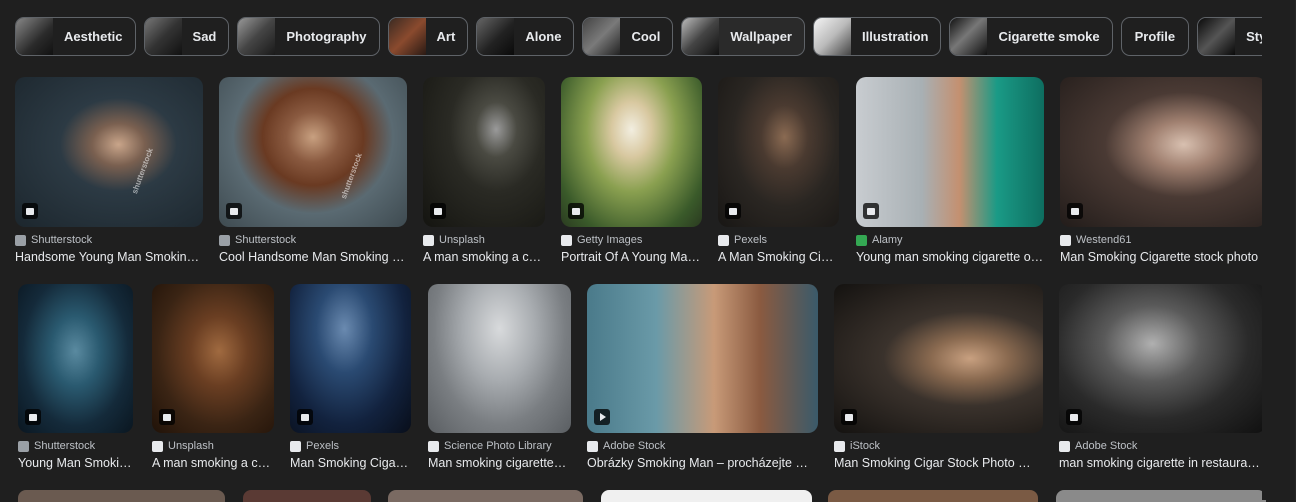  I want to click on chip-wallpaper: Wallpaper, so click(743, 36).